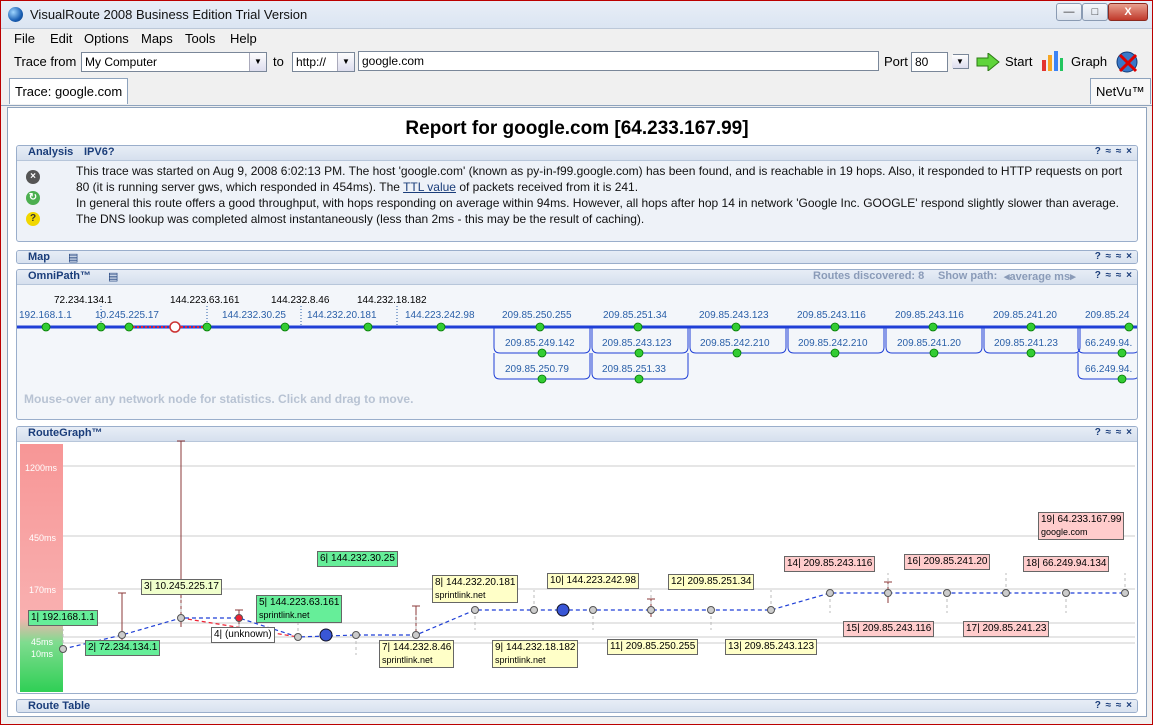 The height and width of the screenshot is (725, 1153). Describe the element at coordinates (33, 177) in the screenshot. I see `close-circle-icon: ×` at that location.